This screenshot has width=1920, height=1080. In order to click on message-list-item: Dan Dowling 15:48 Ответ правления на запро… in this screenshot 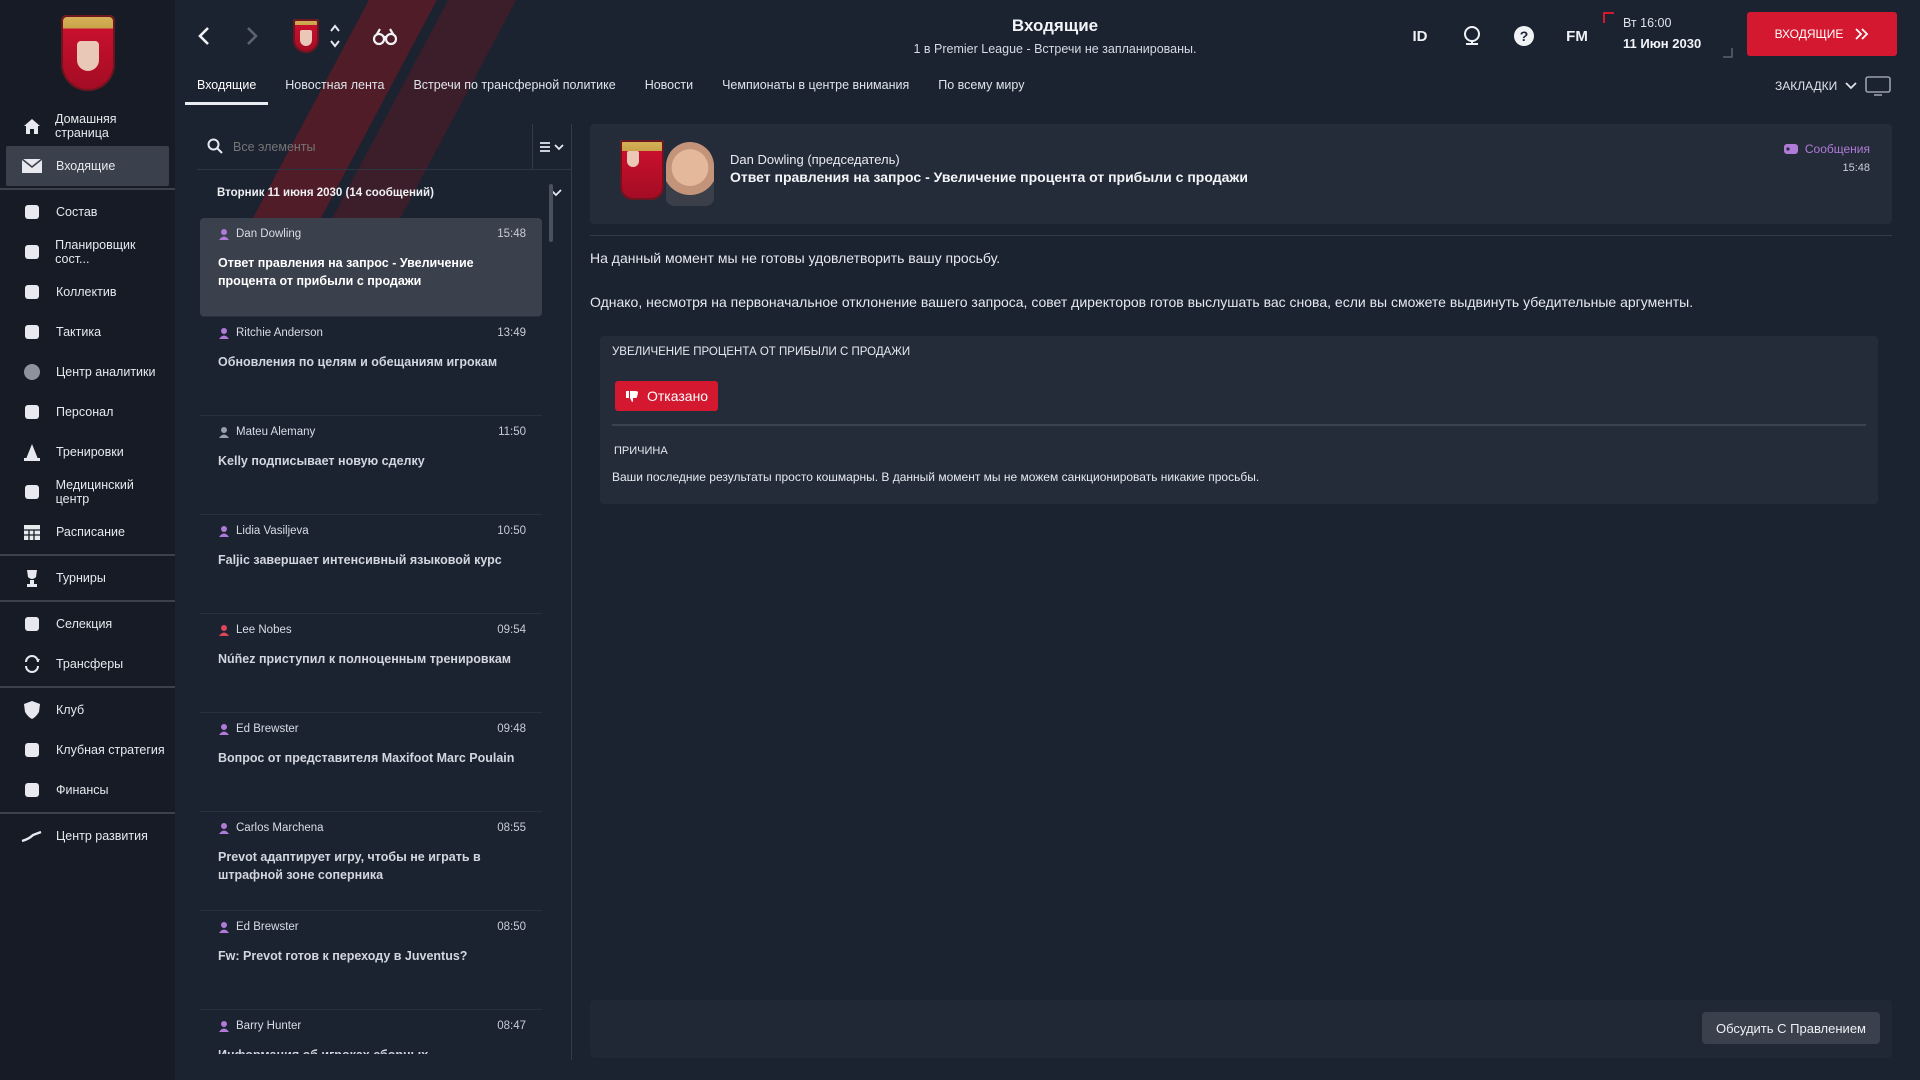, I will do `click(371, 267)`.